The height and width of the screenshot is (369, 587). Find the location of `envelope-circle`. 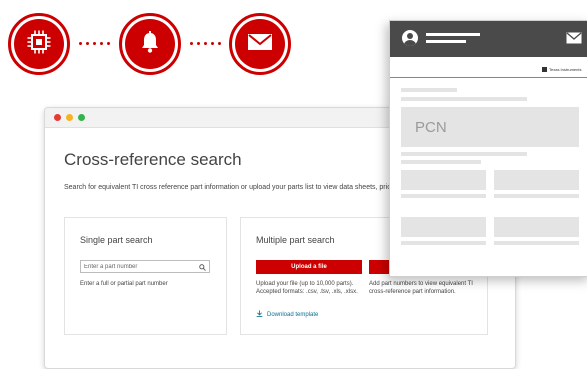

envelope-circle is located at coordinates (260, 44).